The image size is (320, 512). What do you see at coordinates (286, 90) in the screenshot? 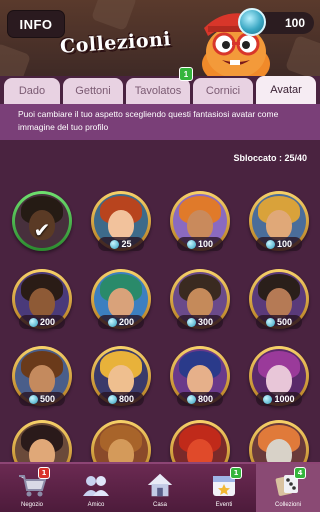
I see `tab-avatar: Avatar` at bounding box center [286, 90].